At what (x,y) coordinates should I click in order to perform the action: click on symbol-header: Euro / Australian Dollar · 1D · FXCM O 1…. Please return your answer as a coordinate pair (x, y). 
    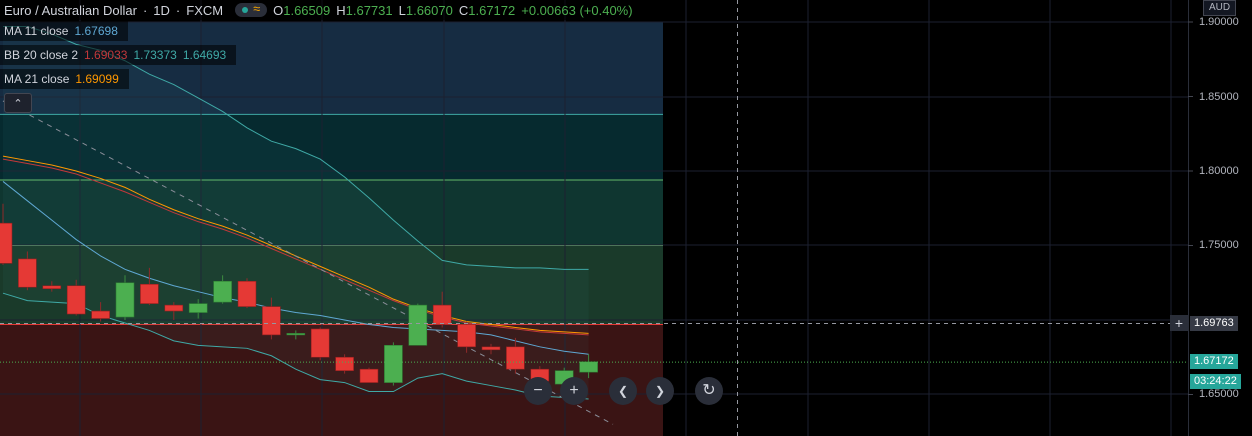
    Looking at the image, I should click on (321, 10).